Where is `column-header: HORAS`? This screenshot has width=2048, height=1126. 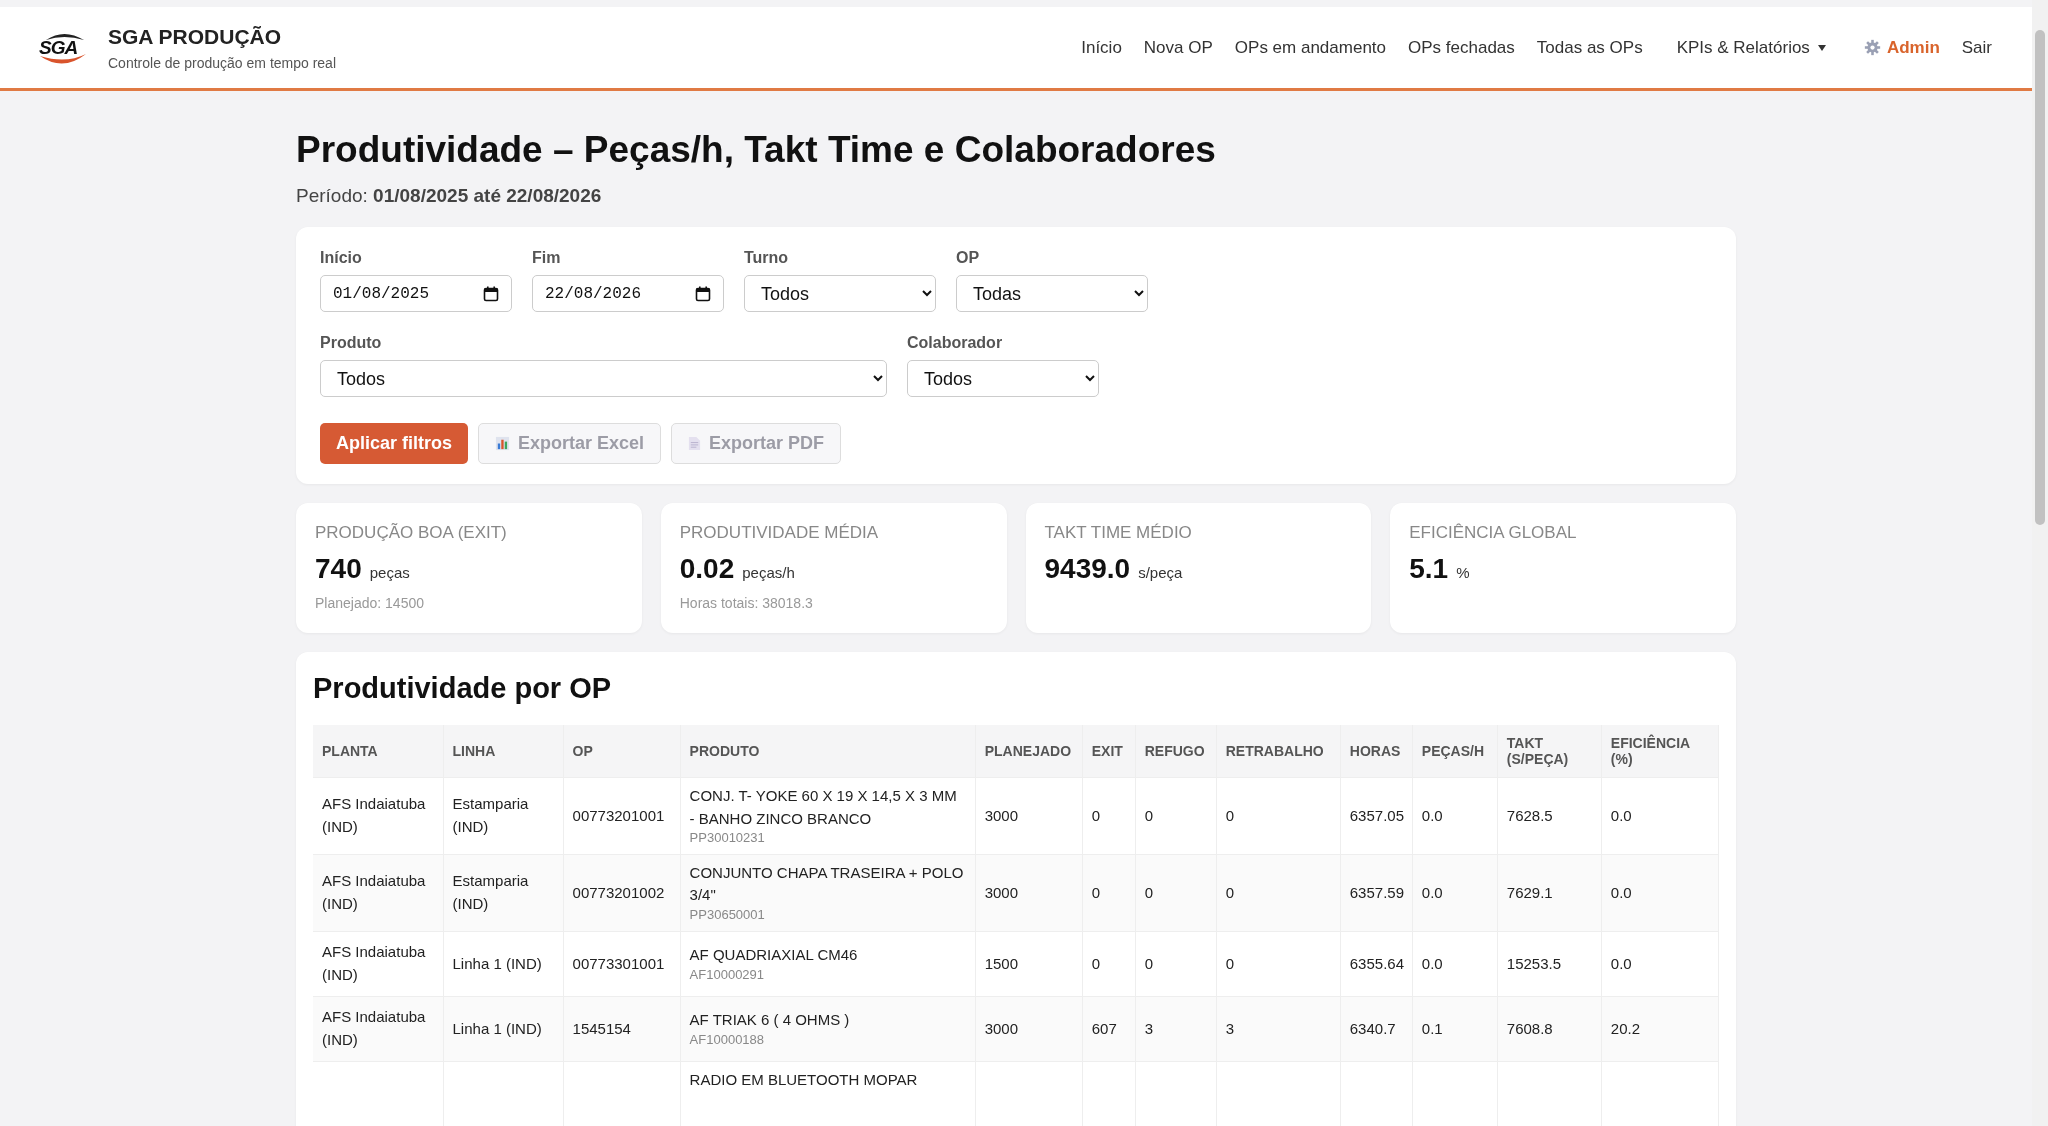 column-header: HORAS is located at coordinates (1376, 751).